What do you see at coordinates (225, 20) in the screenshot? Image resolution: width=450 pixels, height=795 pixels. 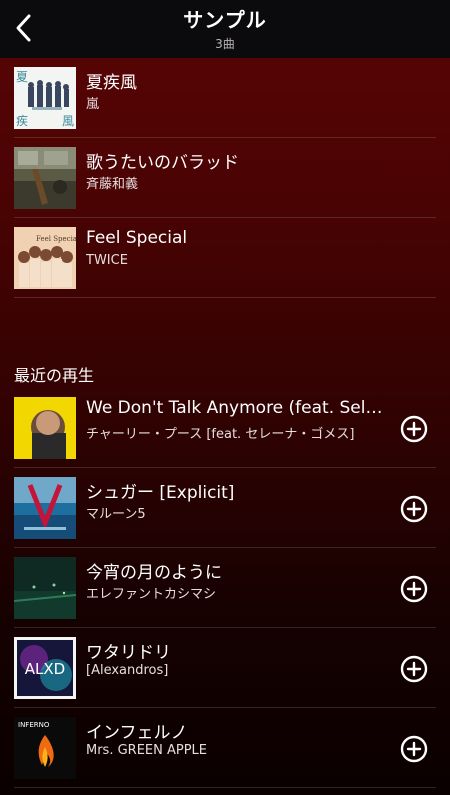 I see `page-title: サンプル` at bounding box center [225, 20].